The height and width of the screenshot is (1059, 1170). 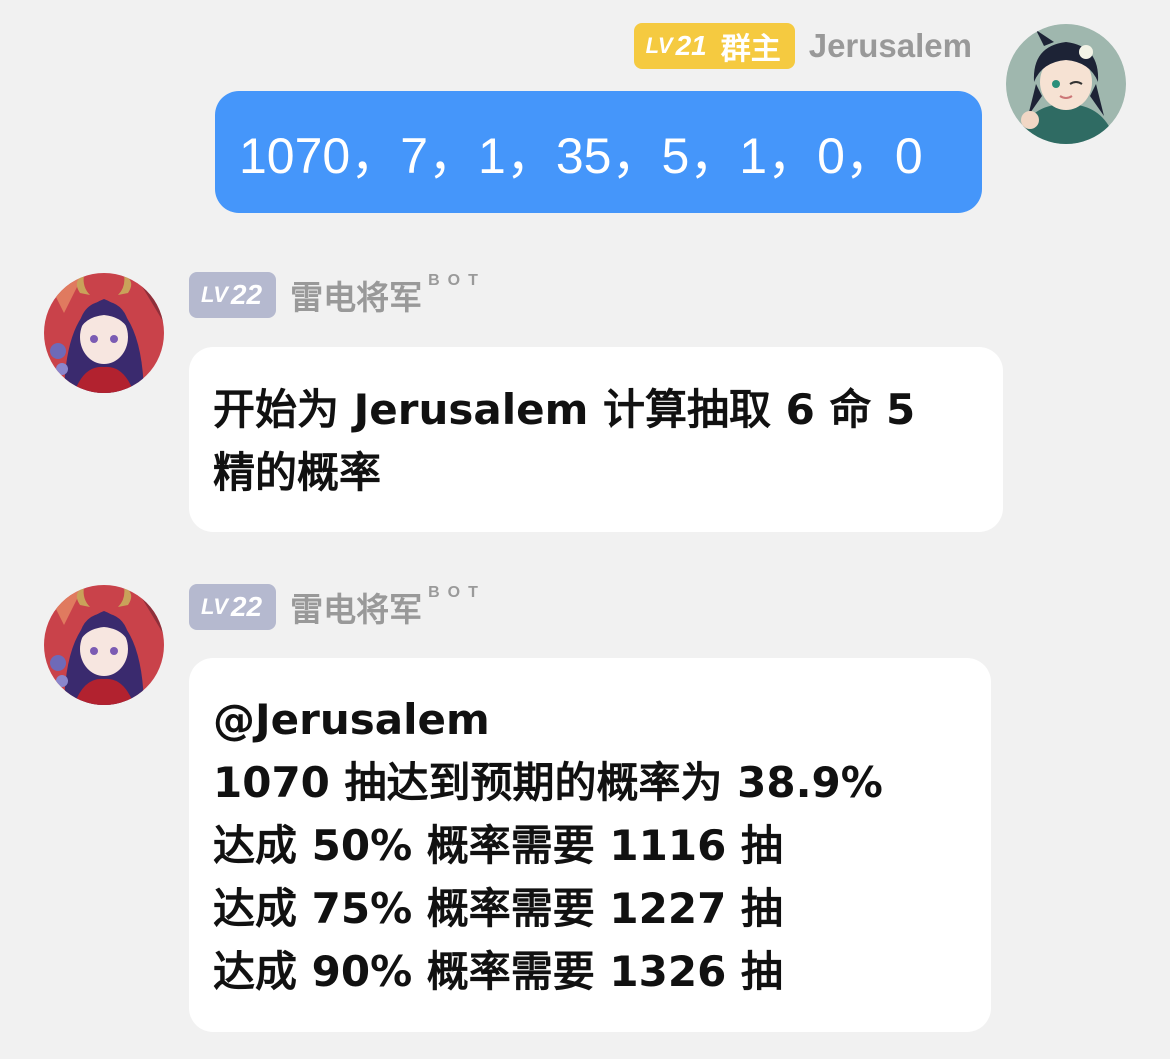 I want to click on role-label: 群主, so click(x=750, y=49).